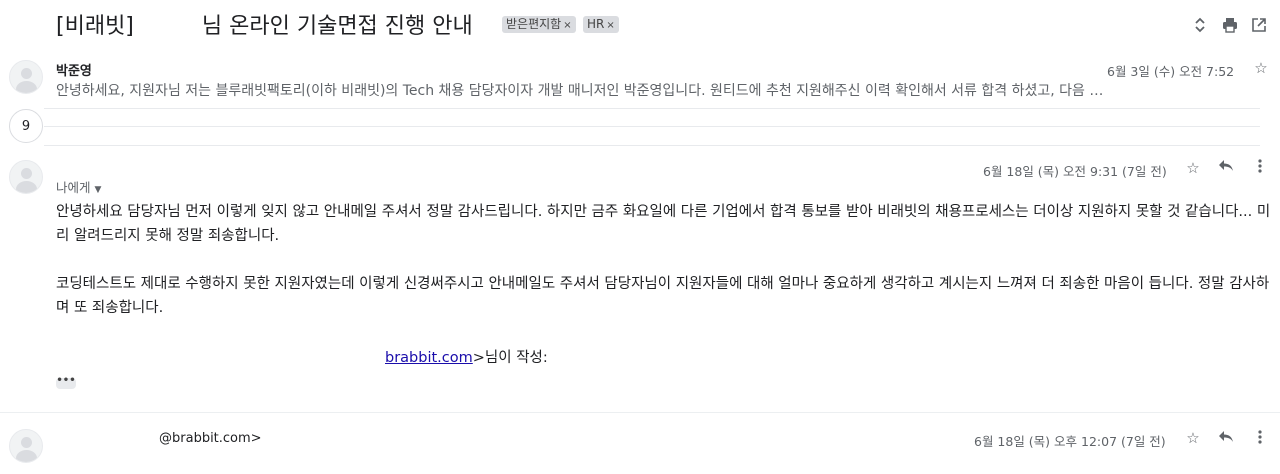 The width and height of the screenshot is (1280, 474). What do you see at coordinates (26, 126) in the screenshot?
I see `collapsed-messages-count: 9` at bounding box center [26, 126].